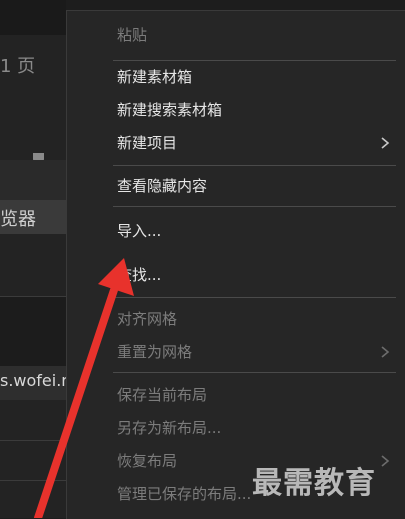 This screenshot has height=519, width=405. What do you see at coordinates (33, 17) in the screenshot?
I see `panel-header-strip` at bounding box center [33, 17].